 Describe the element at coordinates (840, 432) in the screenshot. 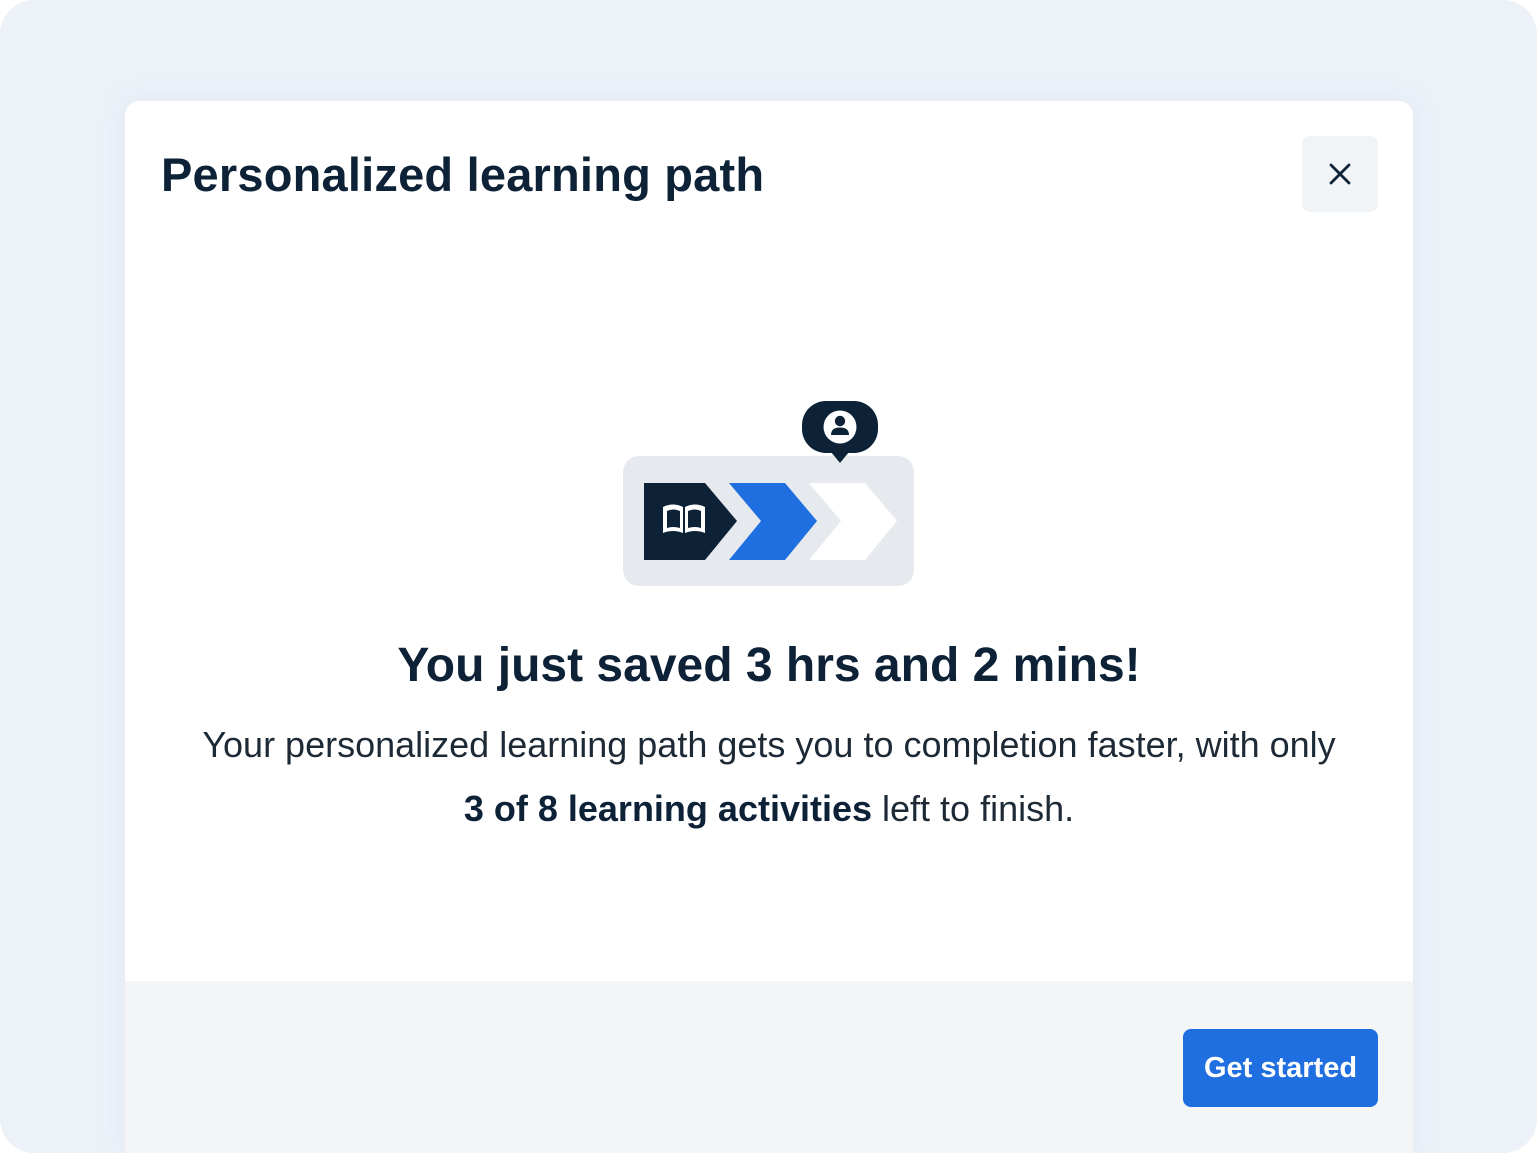

I see `user-marker-icon` at that location.